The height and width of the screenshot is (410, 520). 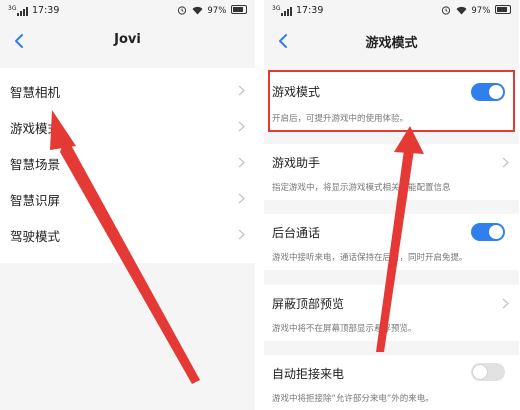 What do you see at coordinates (353, 399) in the screenshot?
I see `setting-description: 游戏中将拒接除“允许部分来电”外的来电。` at bounding box center [353, 399].